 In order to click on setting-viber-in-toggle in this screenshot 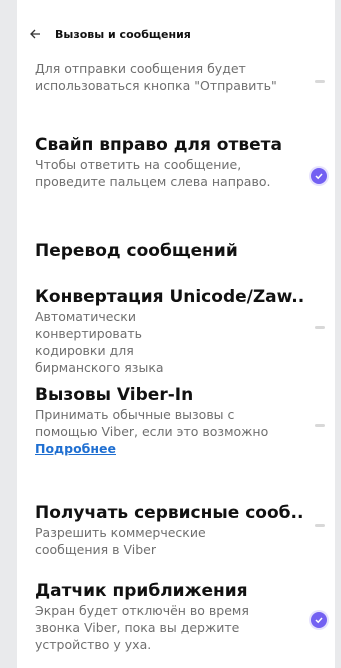, I will do `click(320, 425)`.